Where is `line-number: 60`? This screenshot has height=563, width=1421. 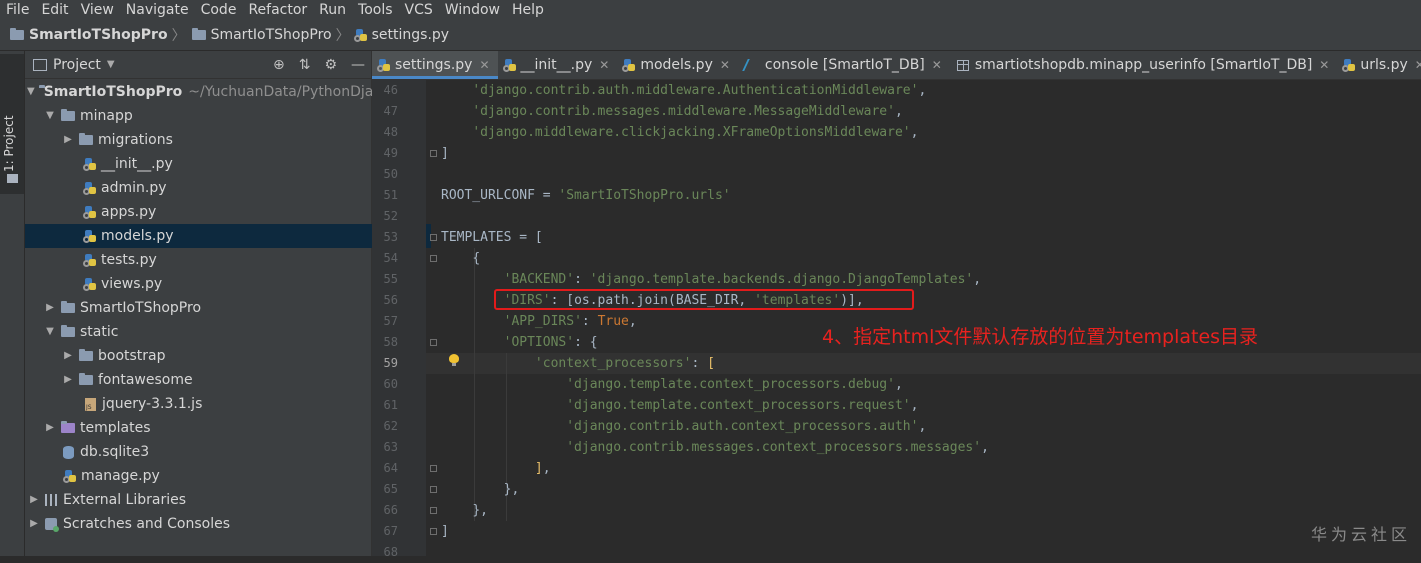
line-number: 60 is located at coordinates (390, 384).